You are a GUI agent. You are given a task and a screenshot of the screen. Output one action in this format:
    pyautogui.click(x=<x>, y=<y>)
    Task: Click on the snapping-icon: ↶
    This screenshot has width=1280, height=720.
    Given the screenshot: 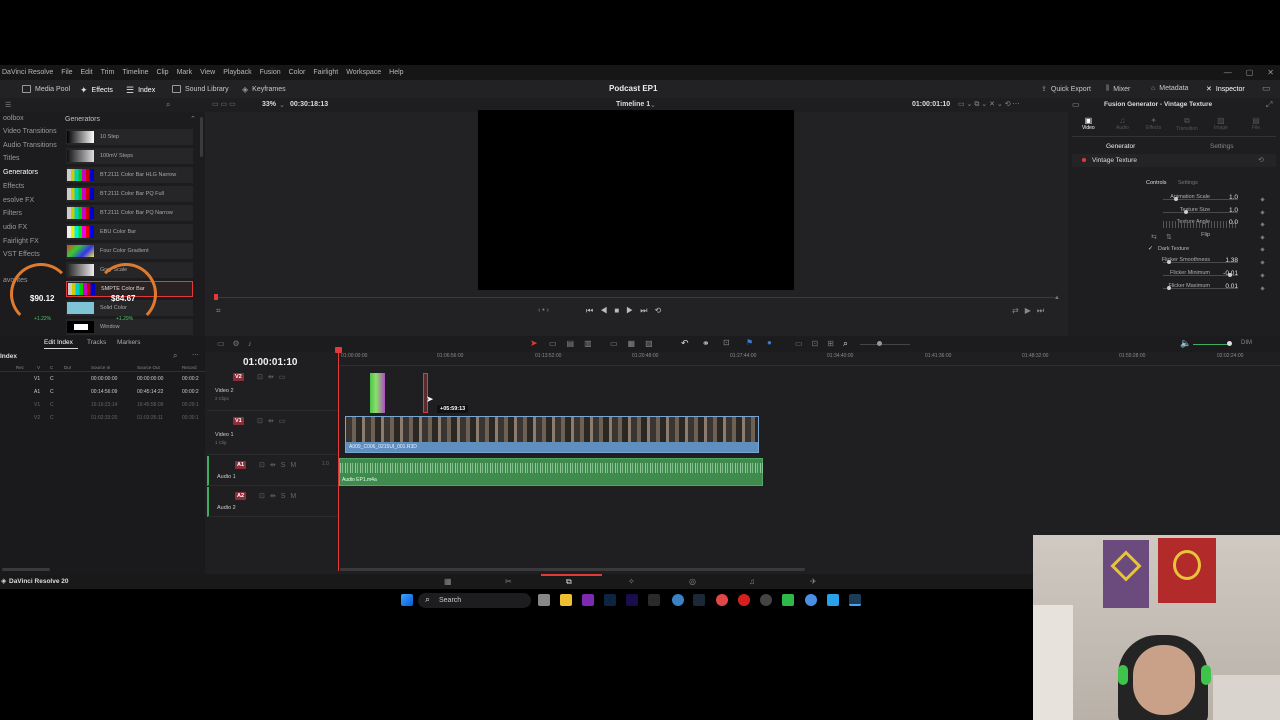 What is the action you would take?
    pyautogui.click(x=685, y=343)
    